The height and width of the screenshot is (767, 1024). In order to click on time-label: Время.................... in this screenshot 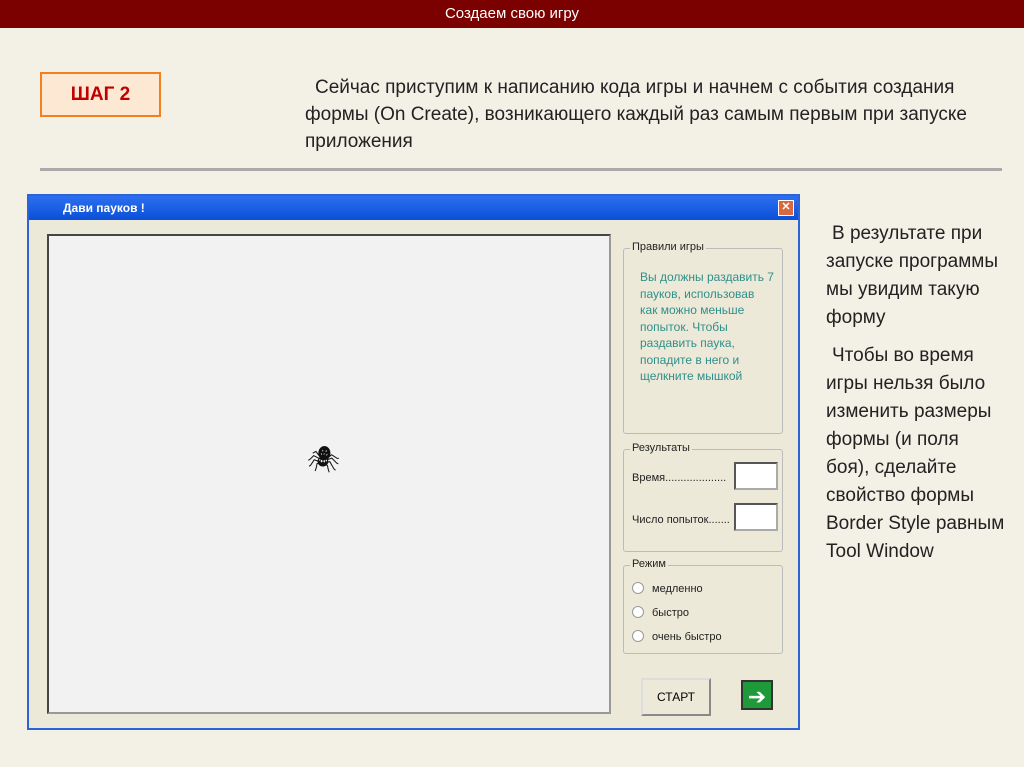, I will do `click(679, 478)`.